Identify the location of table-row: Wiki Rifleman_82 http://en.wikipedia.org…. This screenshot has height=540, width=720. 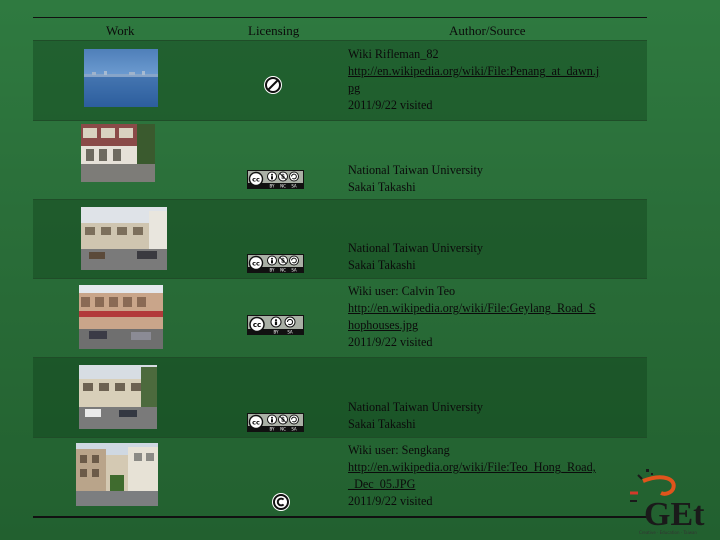
(340, 80).